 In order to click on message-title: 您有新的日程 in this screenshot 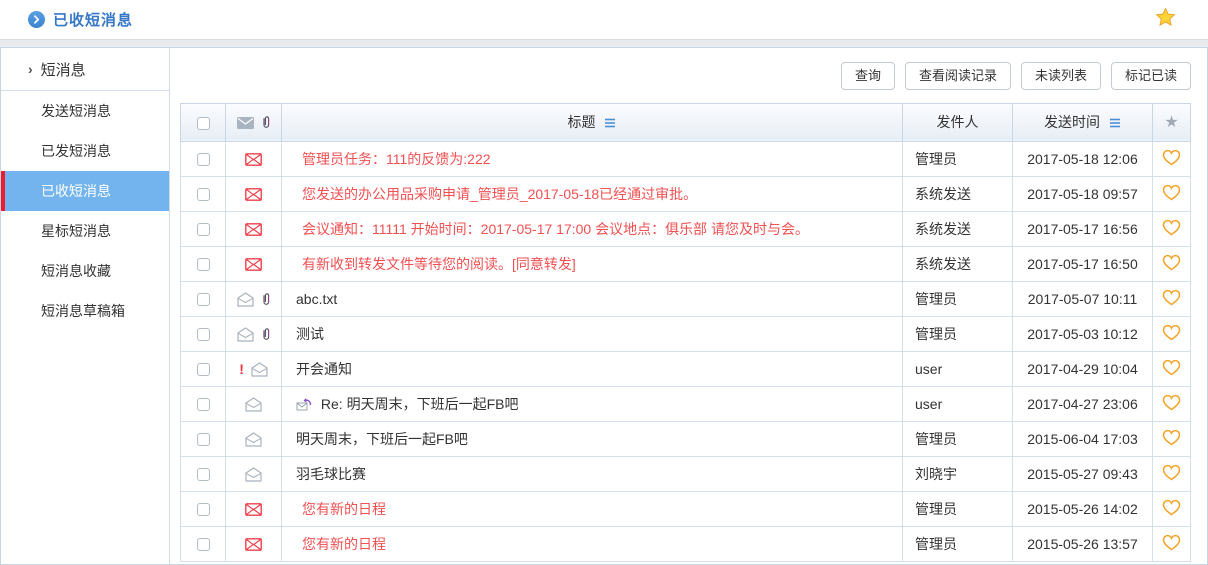, I will do `click(344, 508)`.